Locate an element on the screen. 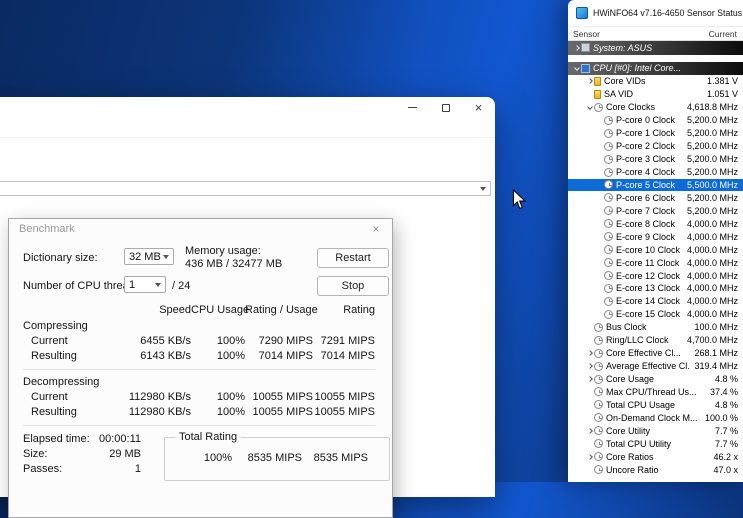 The width and height of the screenshot is (743, 518). sensor-row: E-core 11 Clock 4,000.0 MHz is located at coordinates (655, 262).